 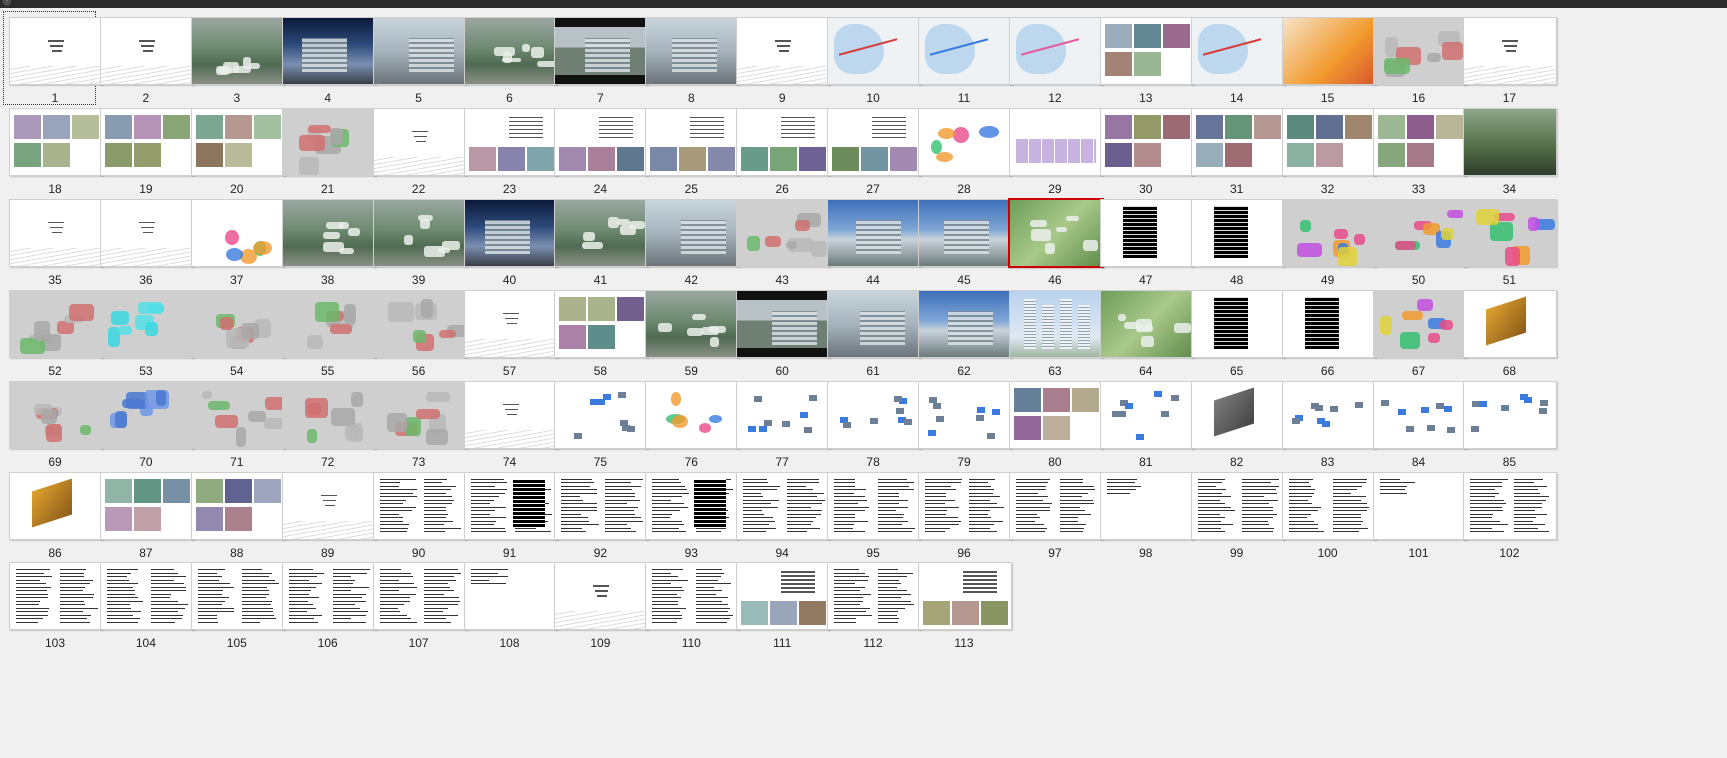 I want to click on slide-thumbnail: 31, so click(x=1233, y=143).